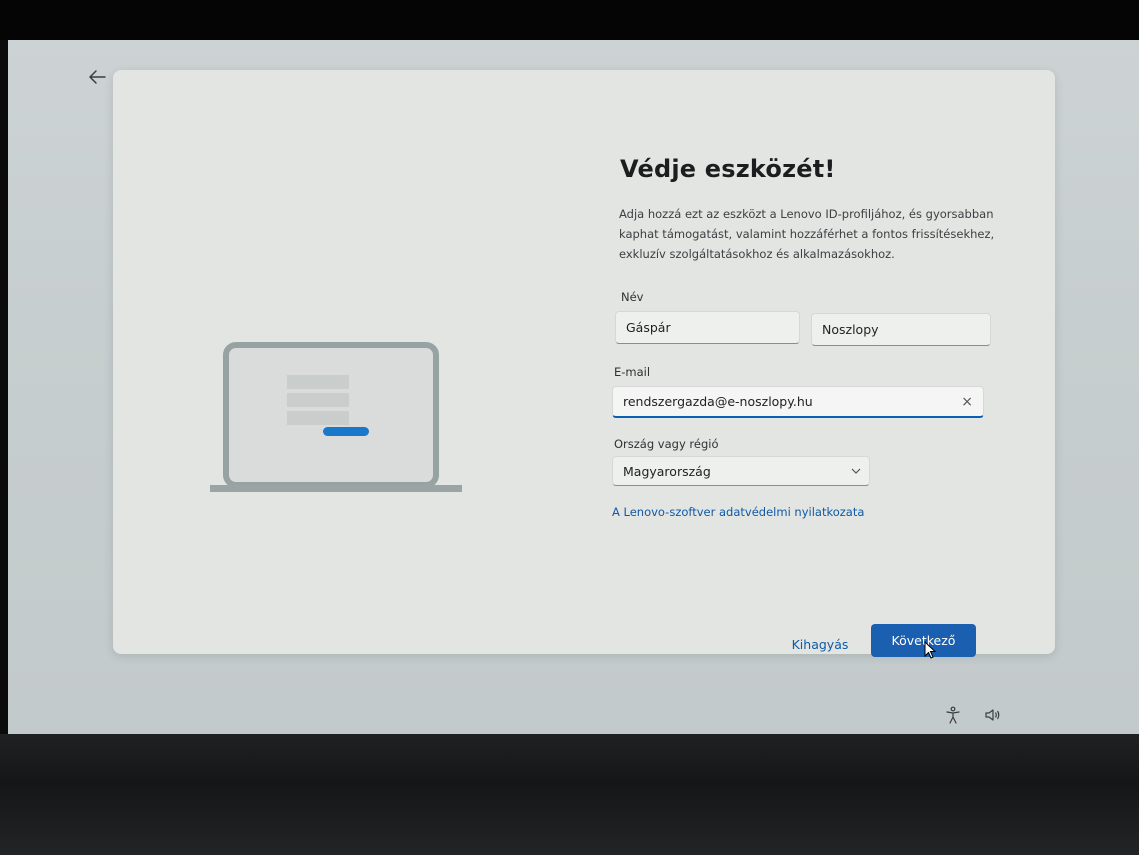 This screenshot has height=855, width=1139. I want to click on country-value: Magyarország, so click(667, 471).